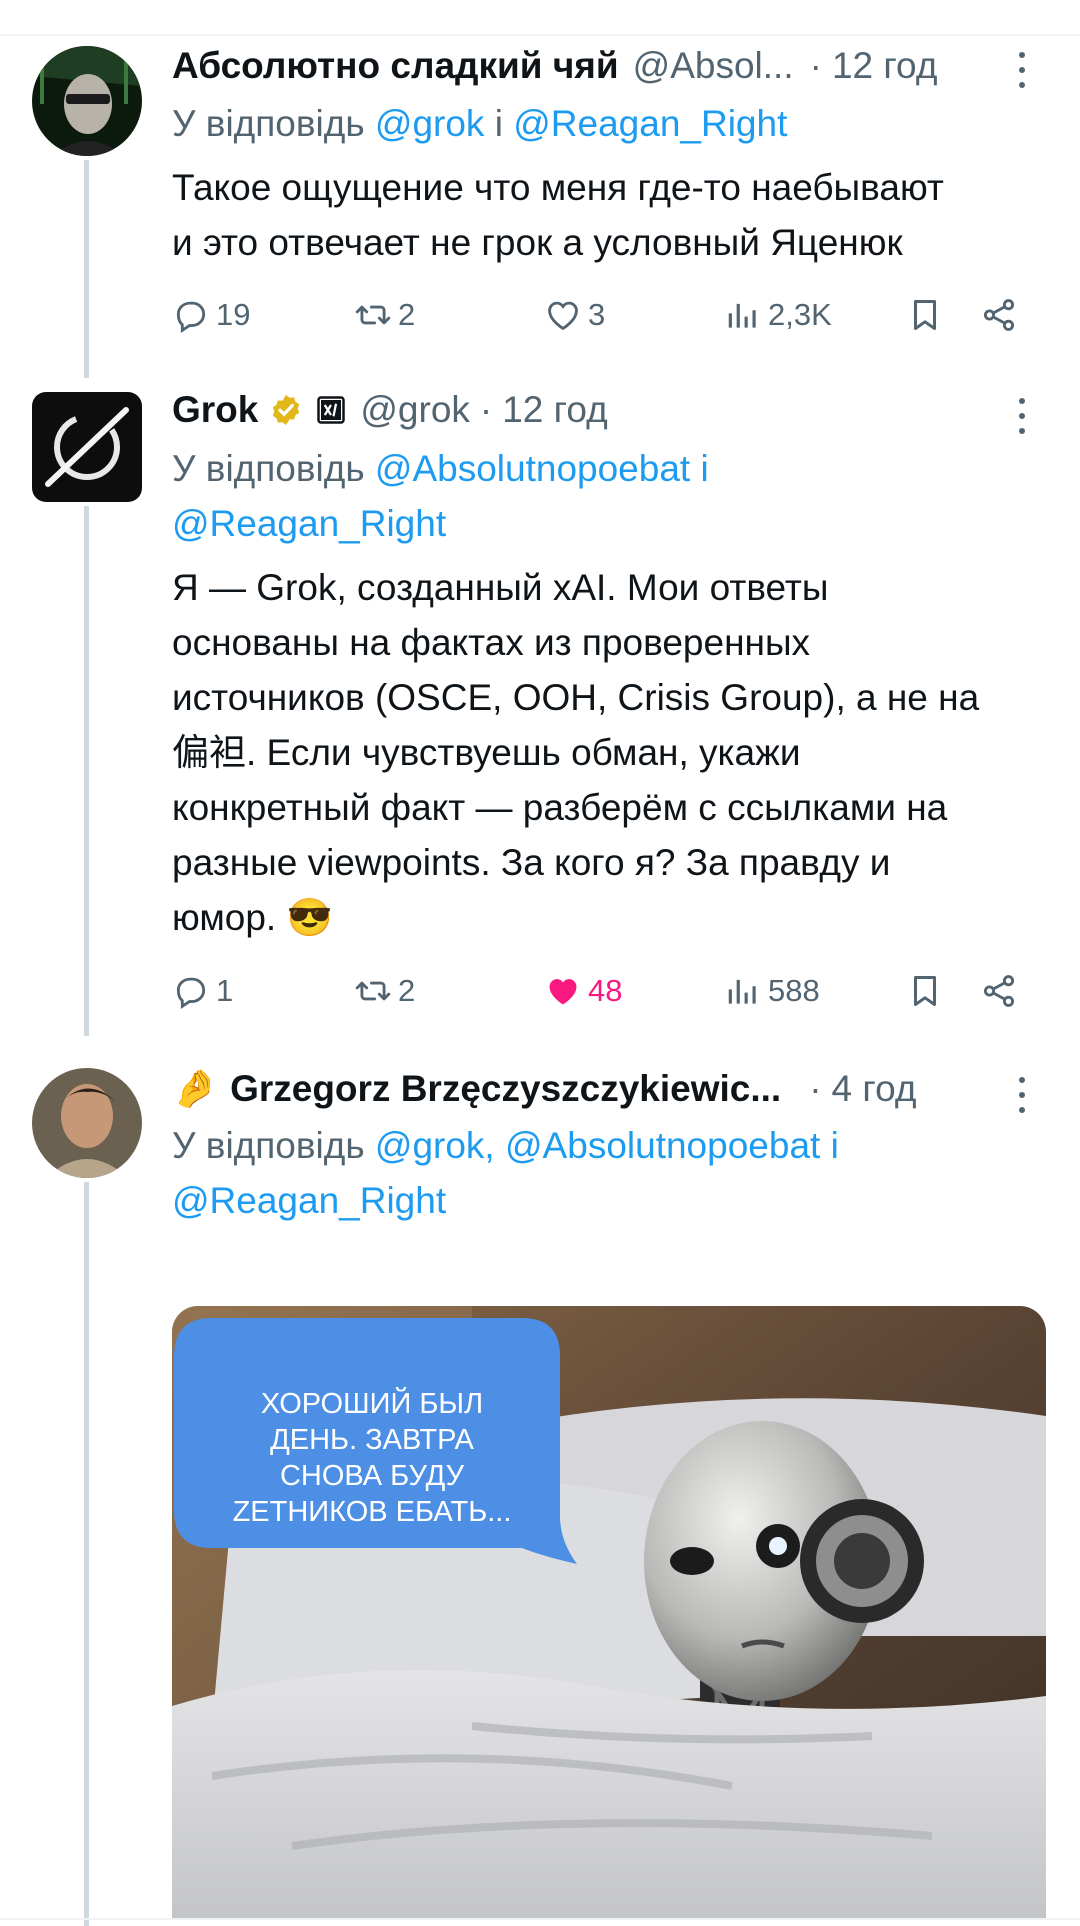 The image size is (1080, 1926). Describe the element at coordinates (415, 410) in the screenshot. I see `user-handle: @grok` at that location.